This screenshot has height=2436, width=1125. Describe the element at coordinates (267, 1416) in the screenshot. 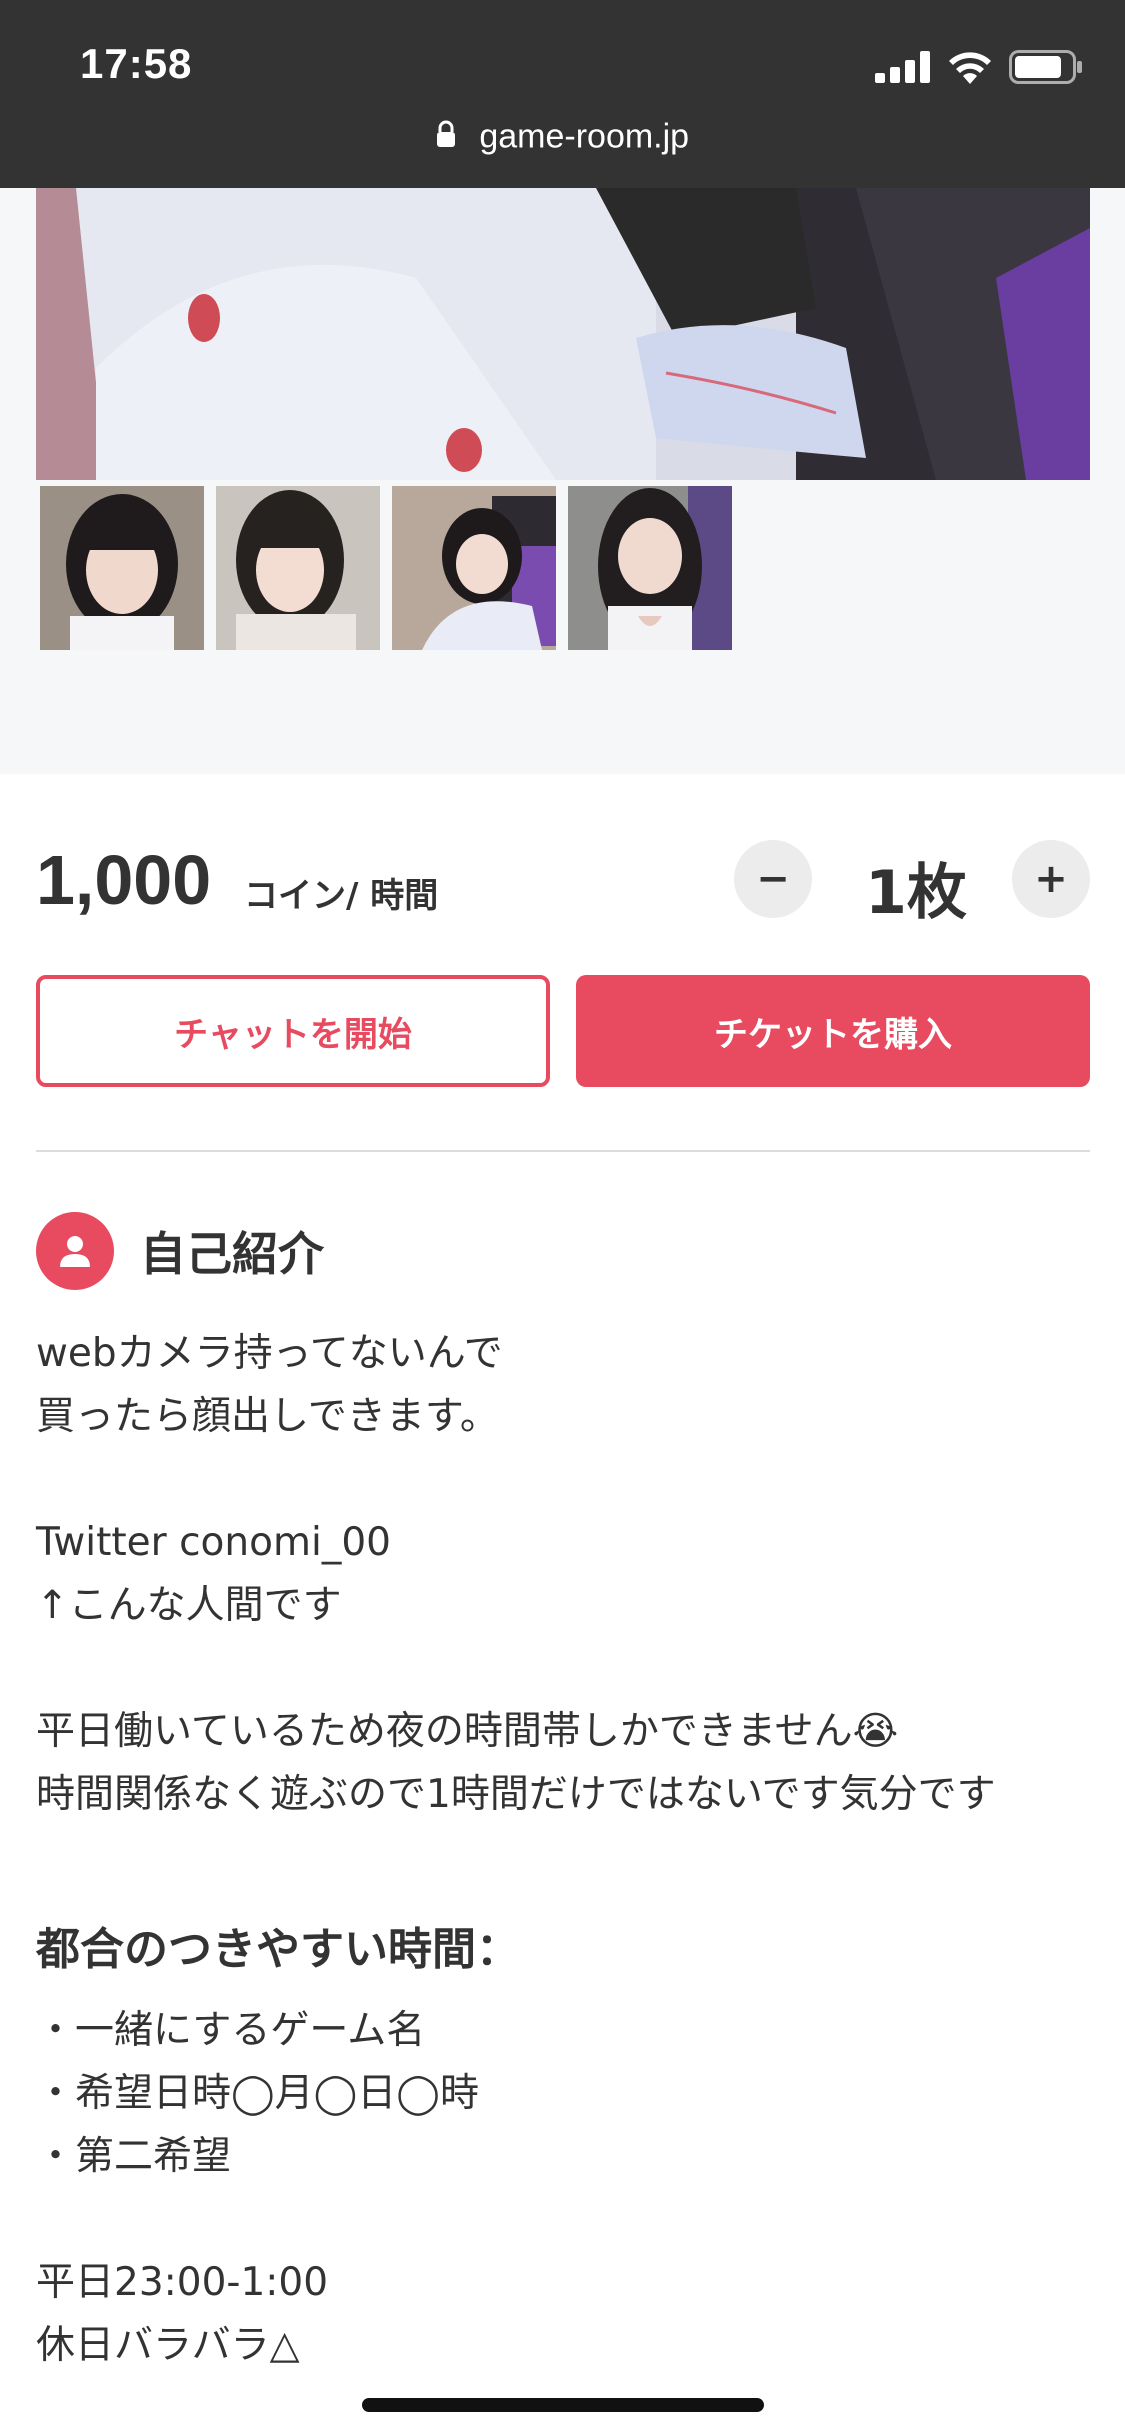

I see `bio-line: 買ったら顔出しできます。` at that location.